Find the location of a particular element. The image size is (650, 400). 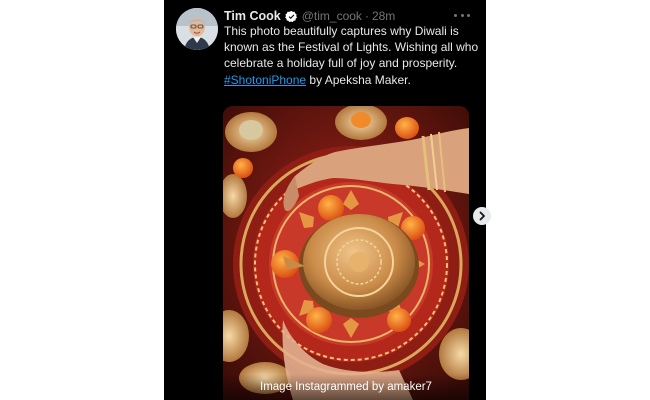

tweet-timestamp: 28m is located at coordinates (383, 16).